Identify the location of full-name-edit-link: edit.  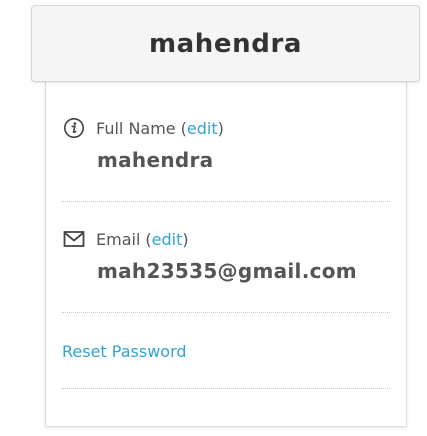
(202, 128).